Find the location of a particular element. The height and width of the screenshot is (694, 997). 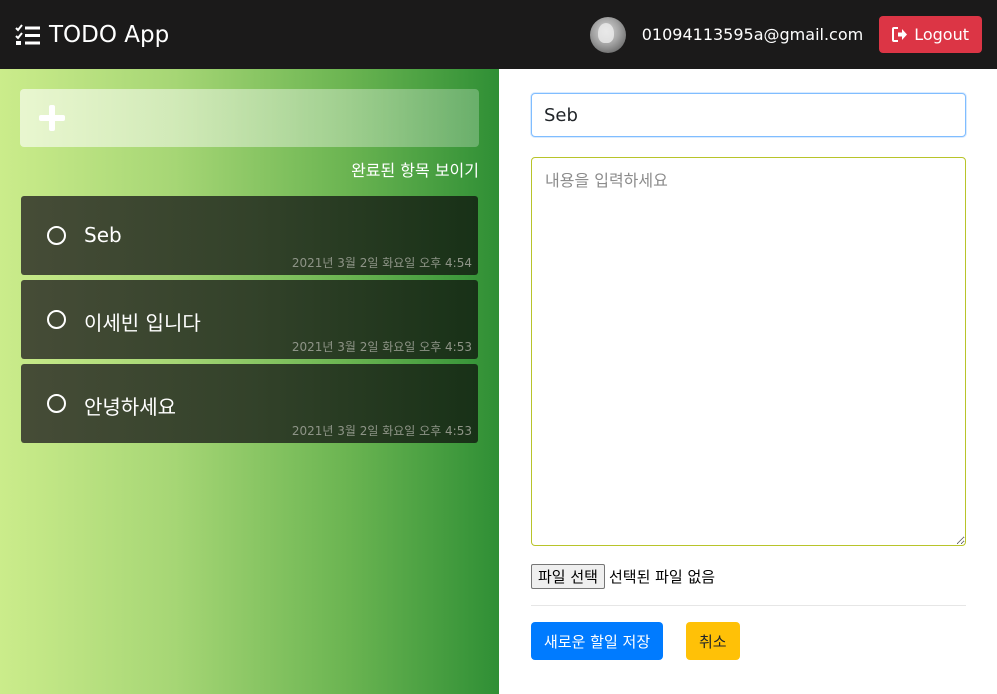

todo-title: 안녕하세요 is located at coordinates (130, 407).